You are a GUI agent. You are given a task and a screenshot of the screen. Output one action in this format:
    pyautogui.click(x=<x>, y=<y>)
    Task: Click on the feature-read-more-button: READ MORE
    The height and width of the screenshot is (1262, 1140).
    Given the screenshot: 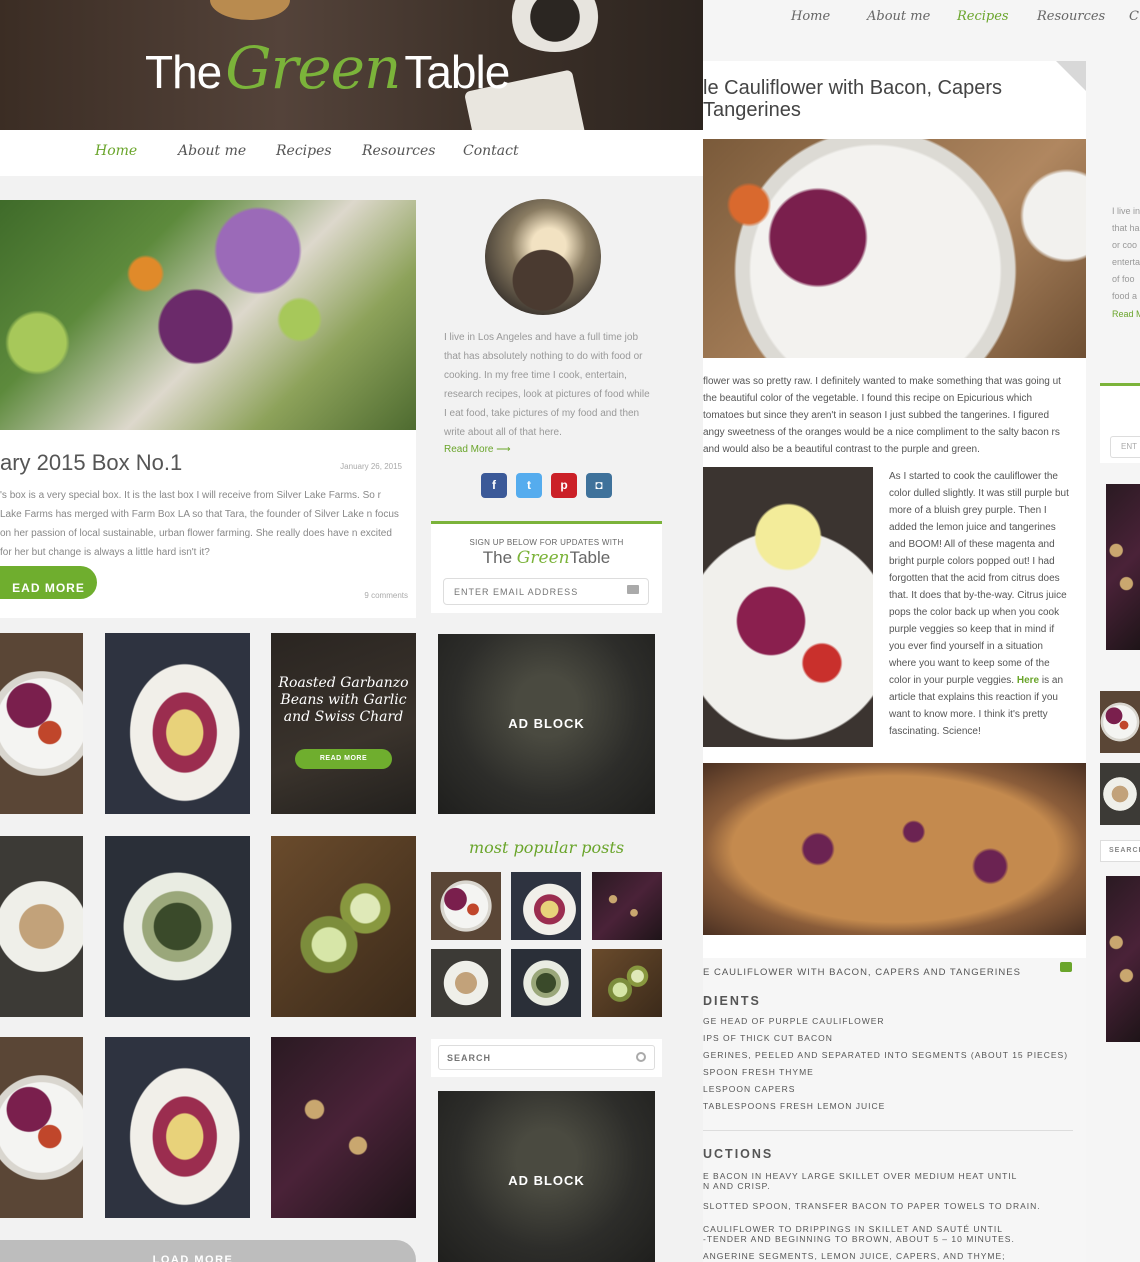 What is the action you would take?
    pyautogui.click(x=343, y=759)
    